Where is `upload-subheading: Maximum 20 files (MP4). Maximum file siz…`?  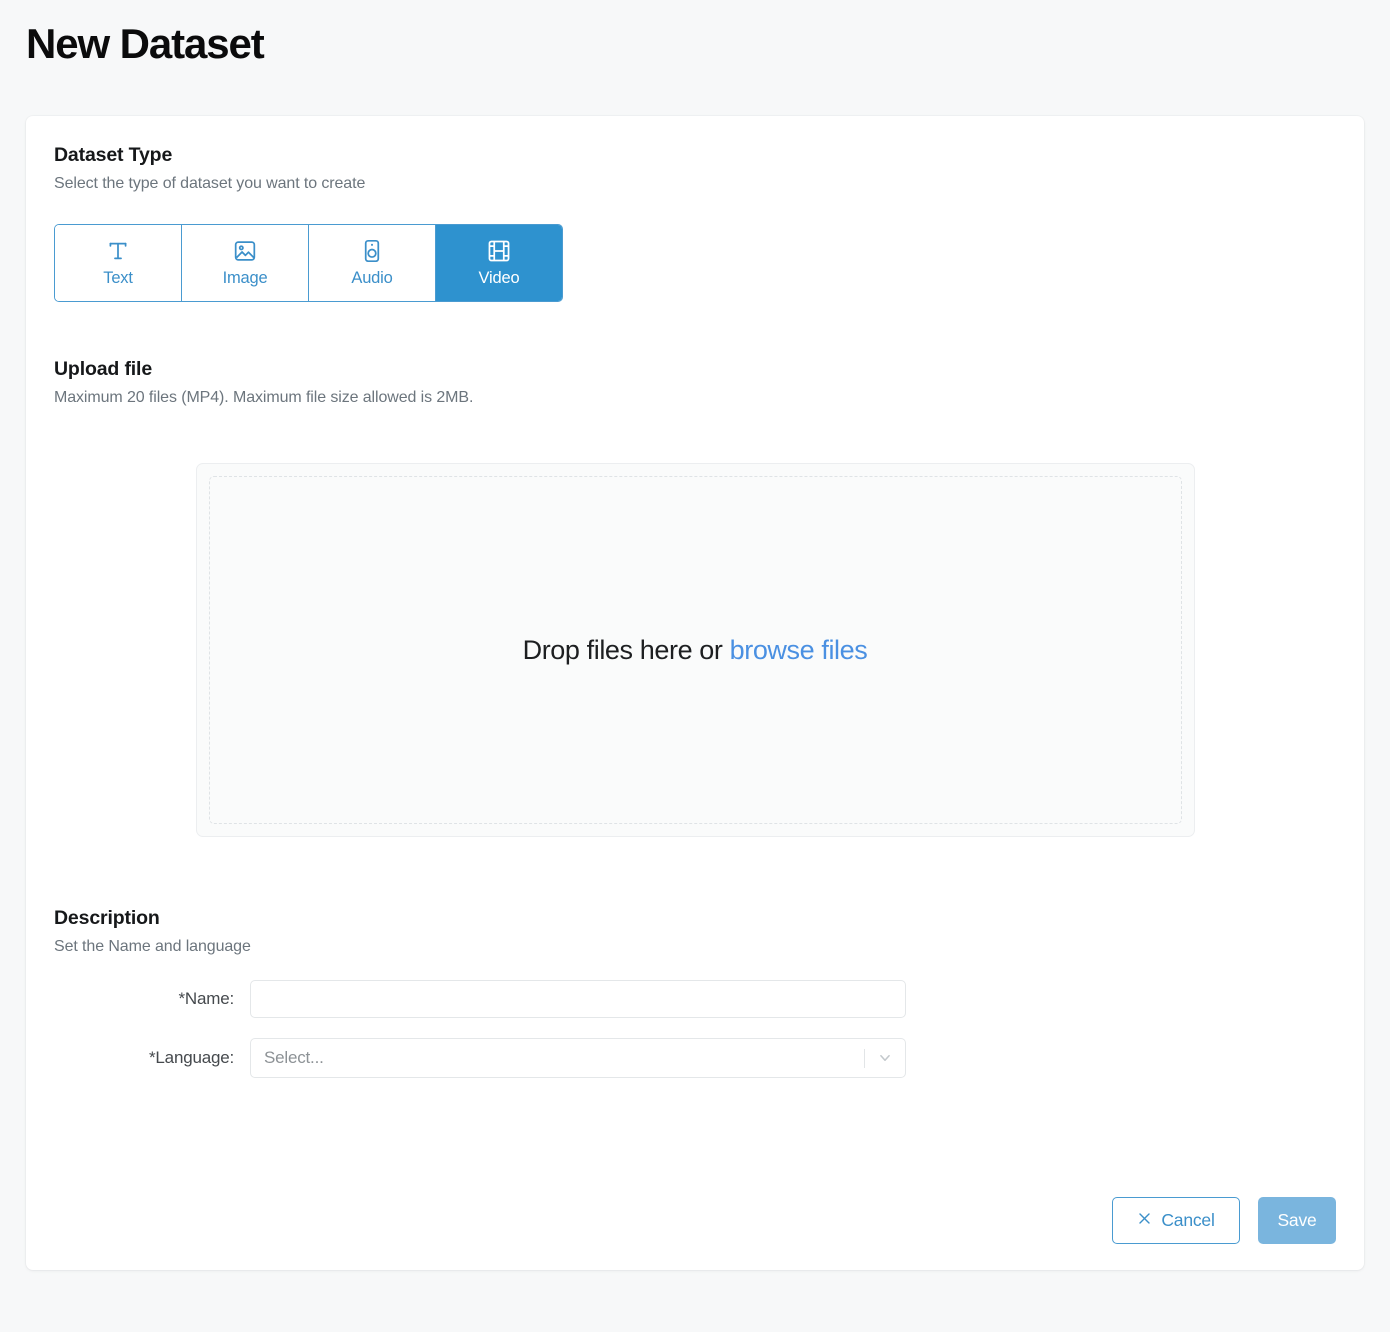
upload-subheading: Maximum 20 files (MP4). Maximum file siz… is located at coordinates (264, 397).